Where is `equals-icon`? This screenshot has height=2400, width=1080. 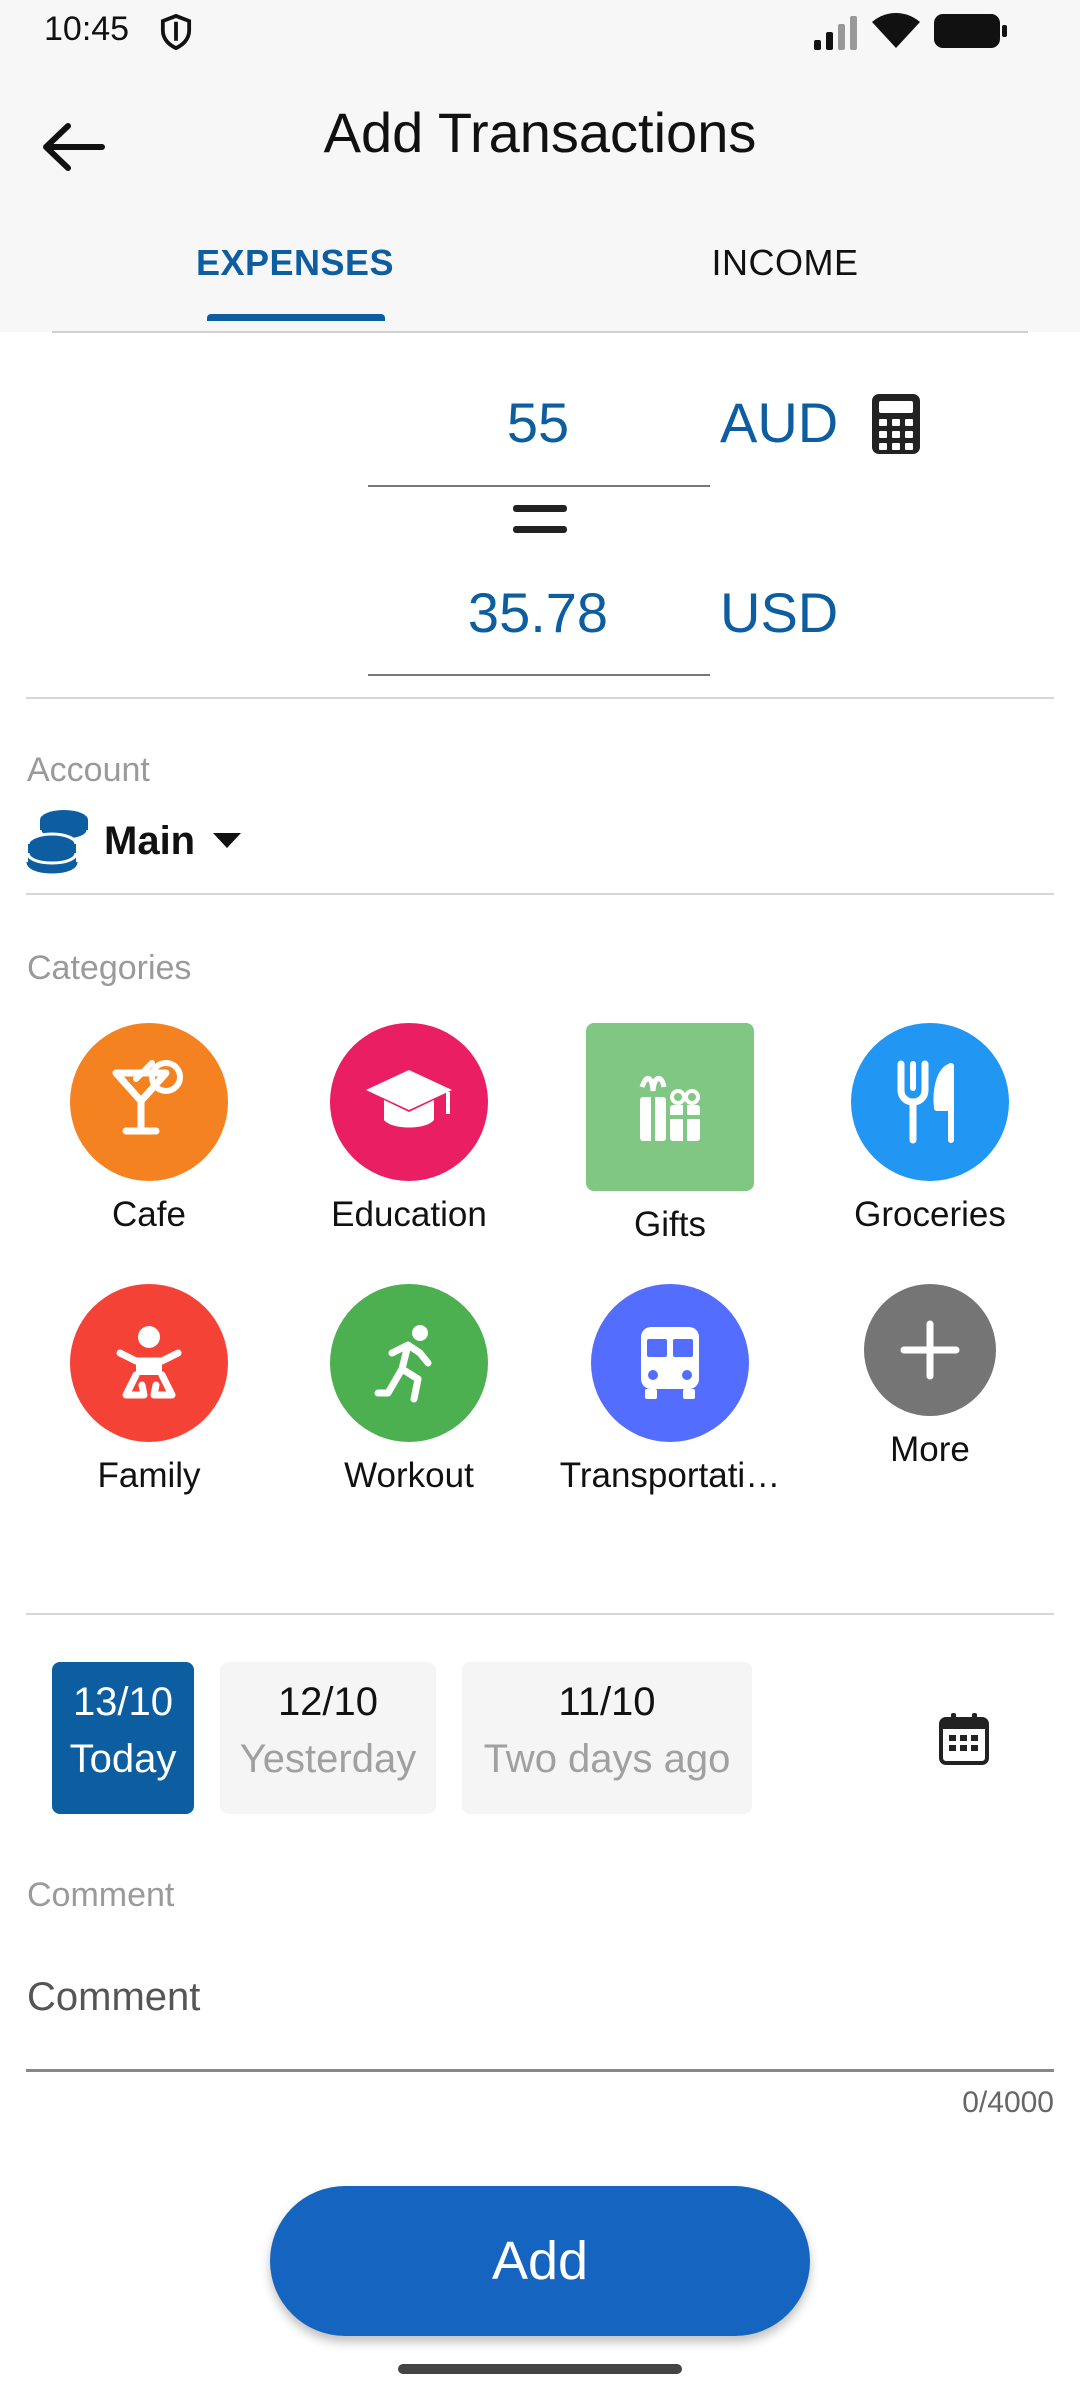 equals-icon is located at coordinates (540, 520).